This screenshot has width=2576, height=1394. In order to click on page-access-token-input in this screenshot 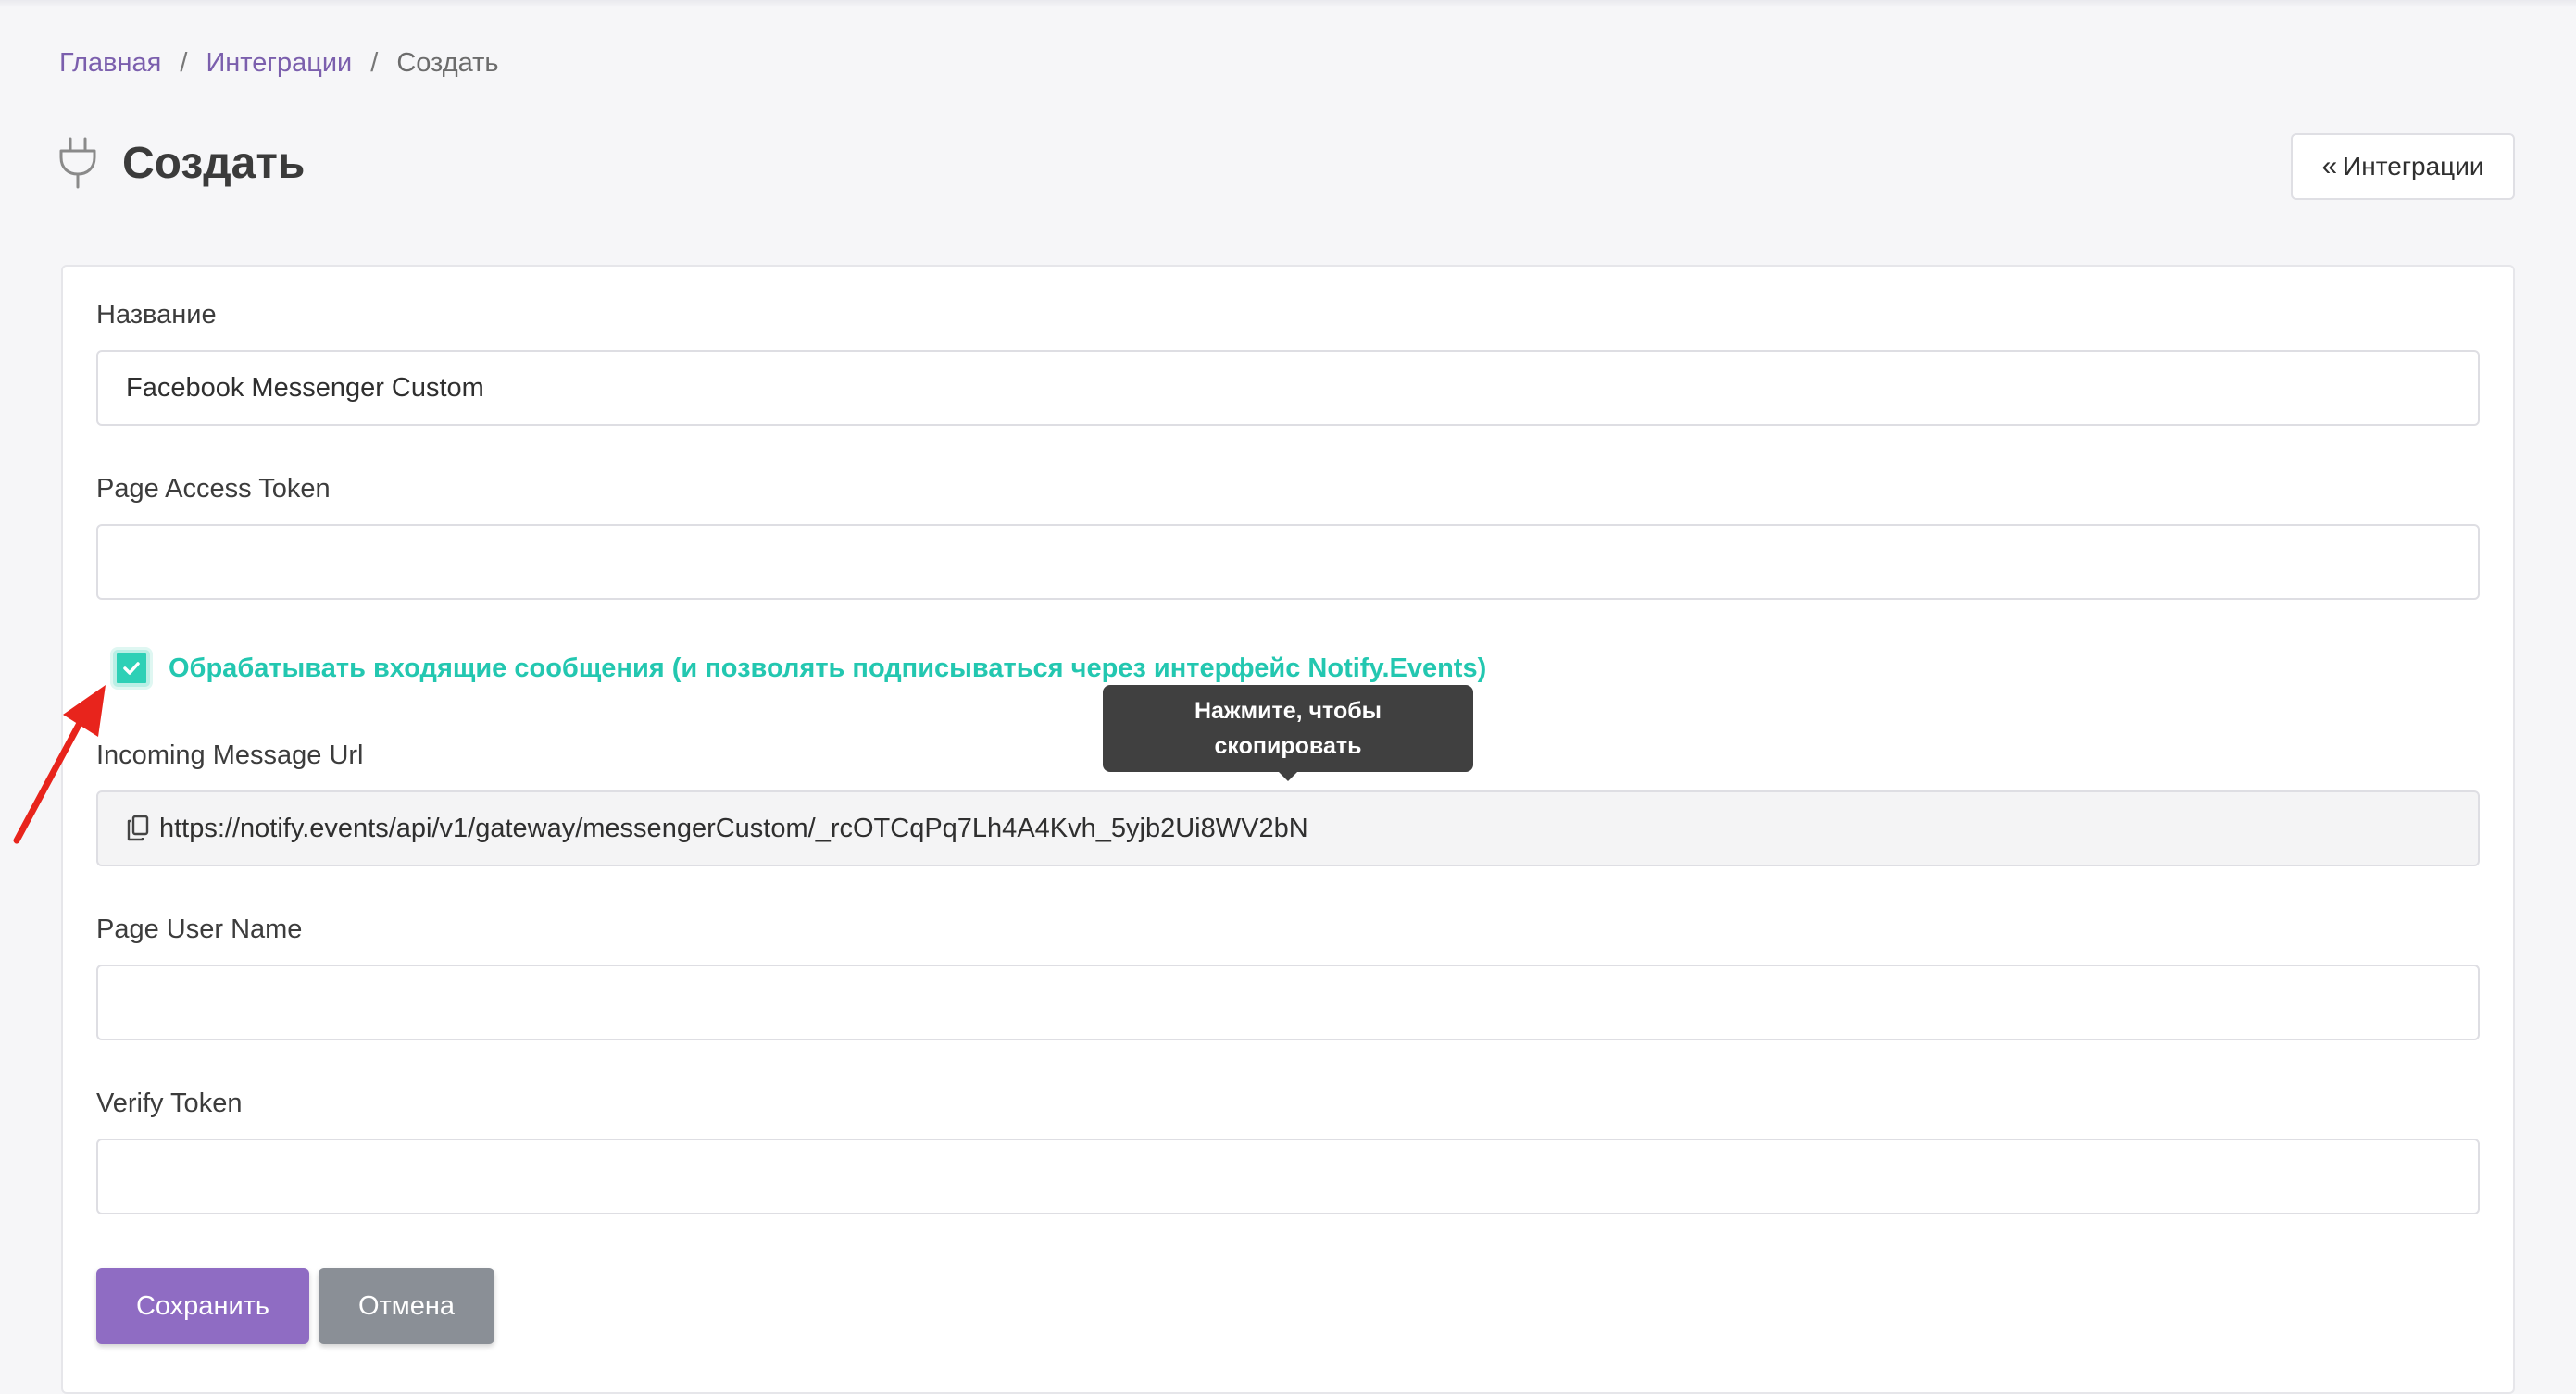, I will do `click(1288, 562)`.